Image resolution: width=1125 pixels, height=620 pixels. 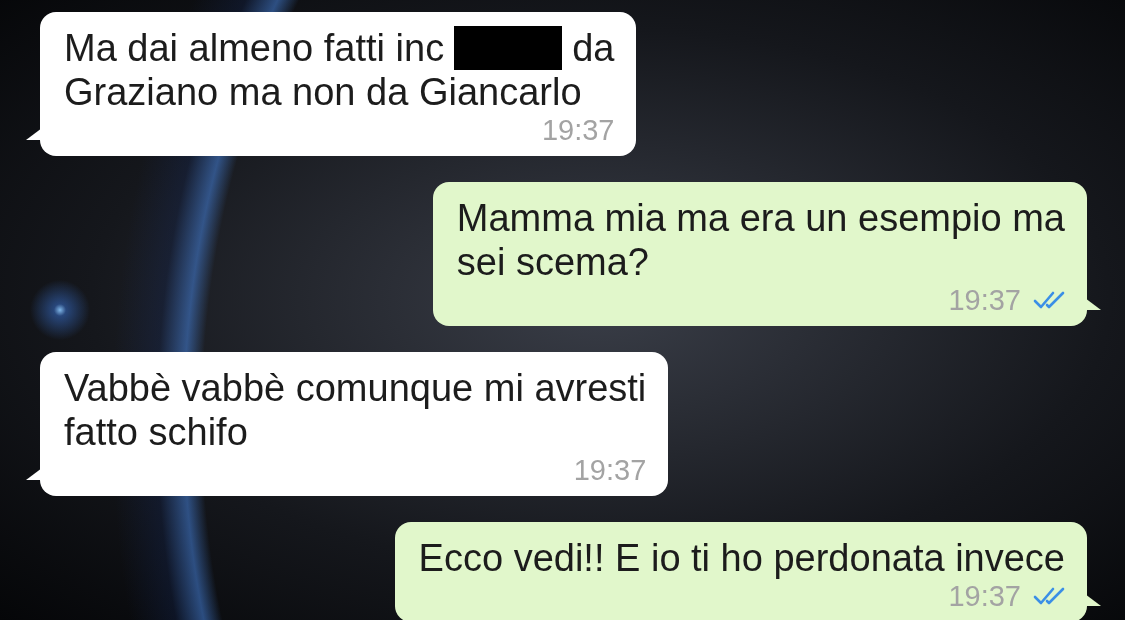 What do you see at coordinates (254, 48) in the screenshot?
I see `message-text: Ma dai almeno fatti inc` at bounding box center [254, 48].